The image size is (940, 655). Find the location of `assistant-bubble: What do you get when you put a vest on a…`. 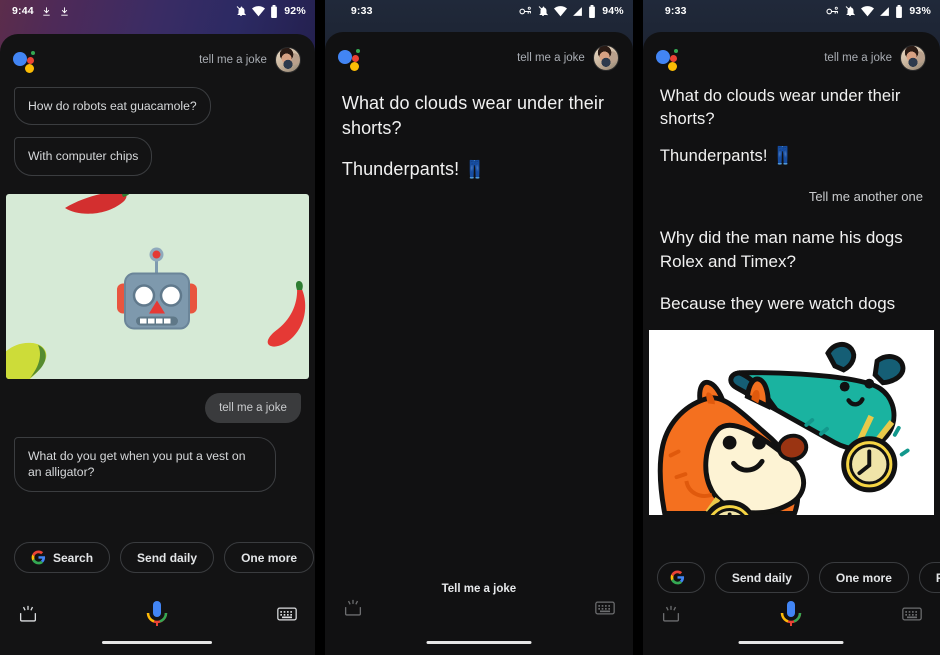

assistant-bubble: What do you get when you put a vest on a… is located at coordinates (145, 464).